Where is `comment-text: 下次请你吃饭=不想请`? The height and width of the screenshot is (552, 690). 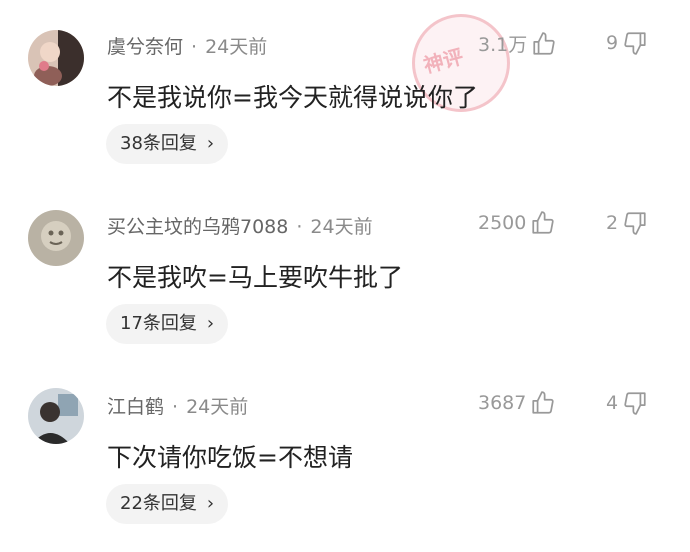
comment-text: 下次请你吃饭=不想请 is located at coordinates (230, 457).